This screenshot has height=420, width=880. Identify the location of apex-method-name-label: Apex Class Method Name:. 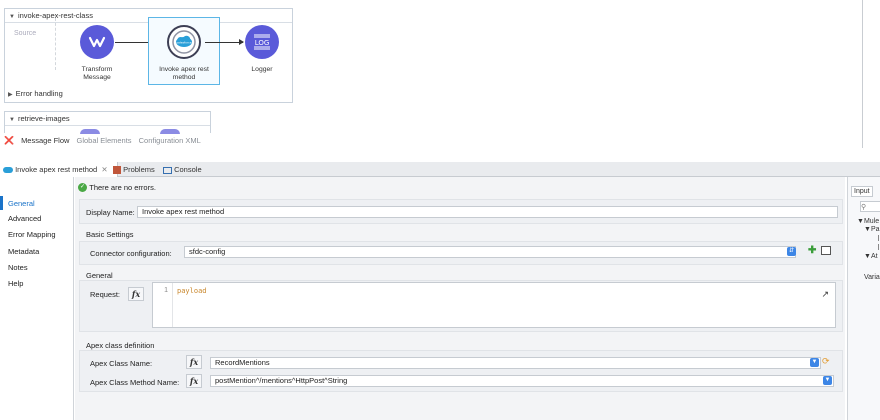
(135, 382).